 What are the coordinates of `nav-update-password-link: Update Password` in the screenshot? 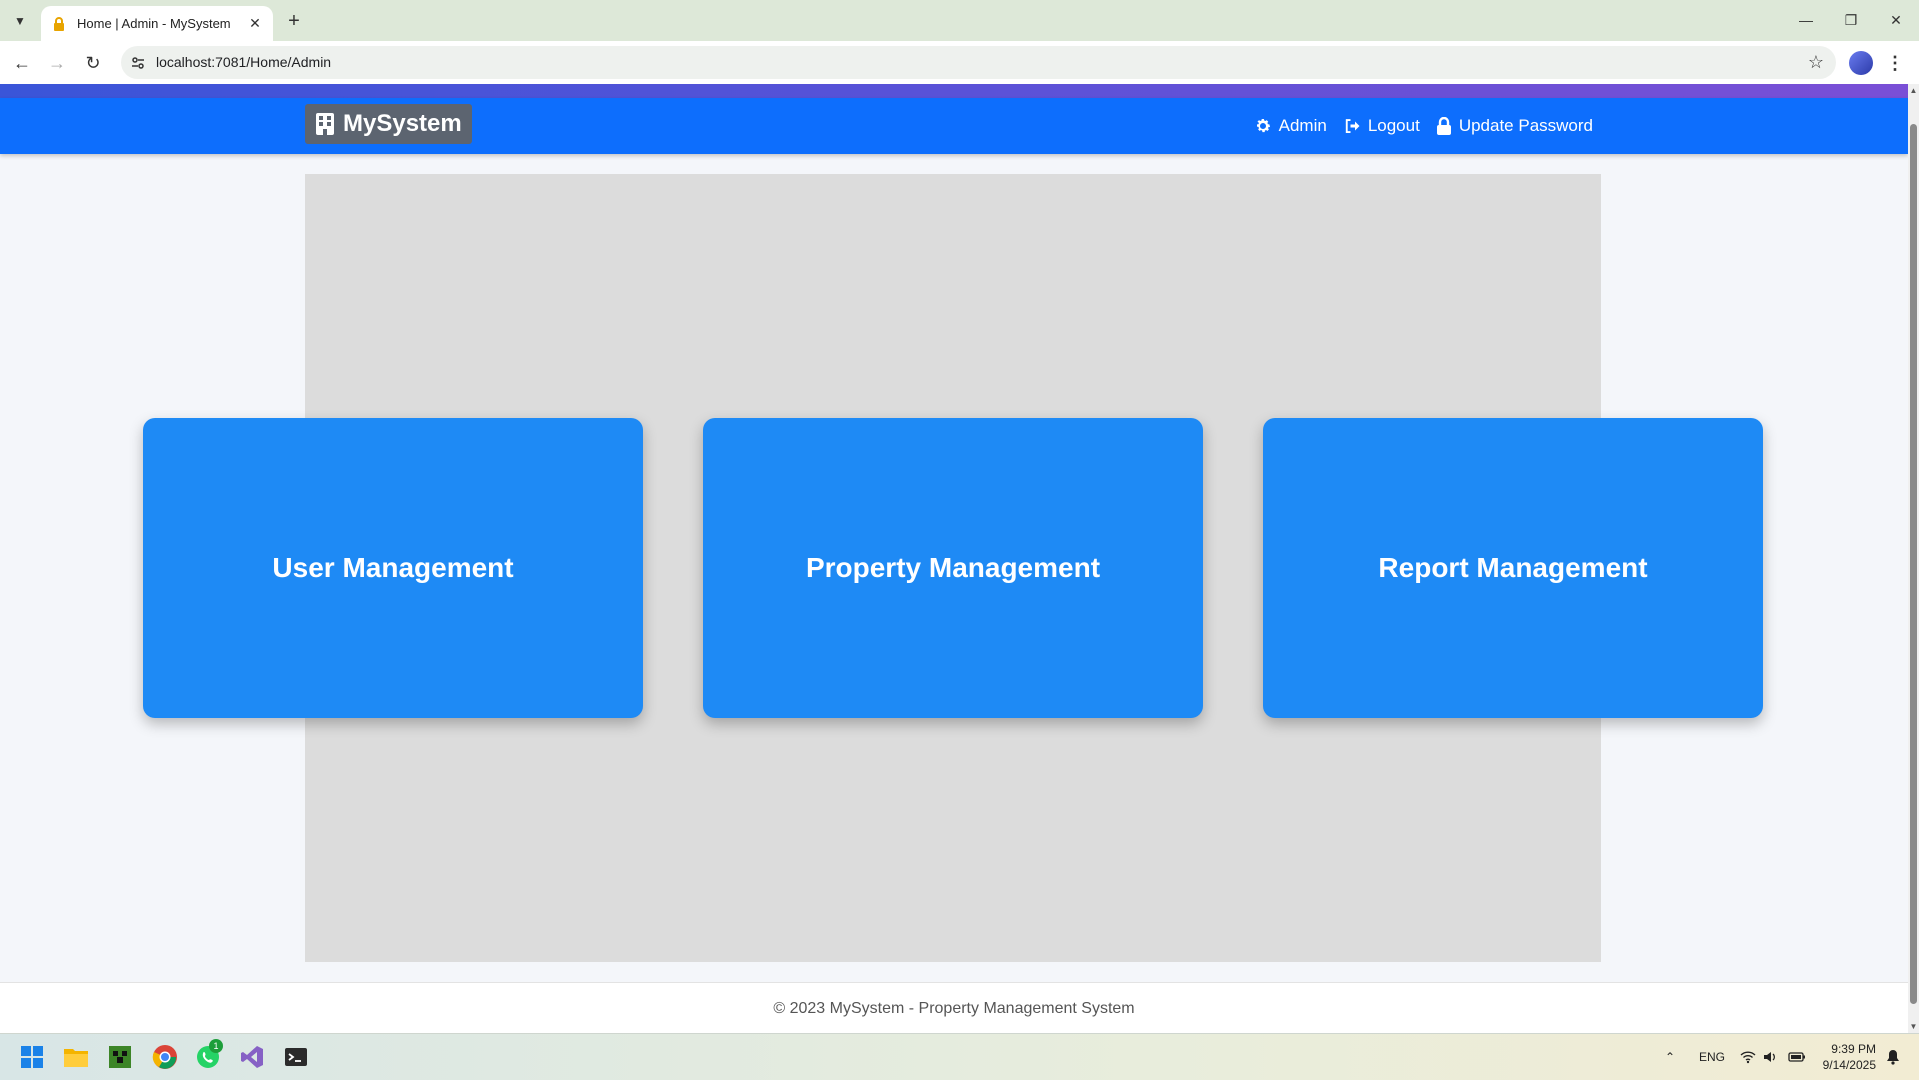 It's located at (1514, 126).